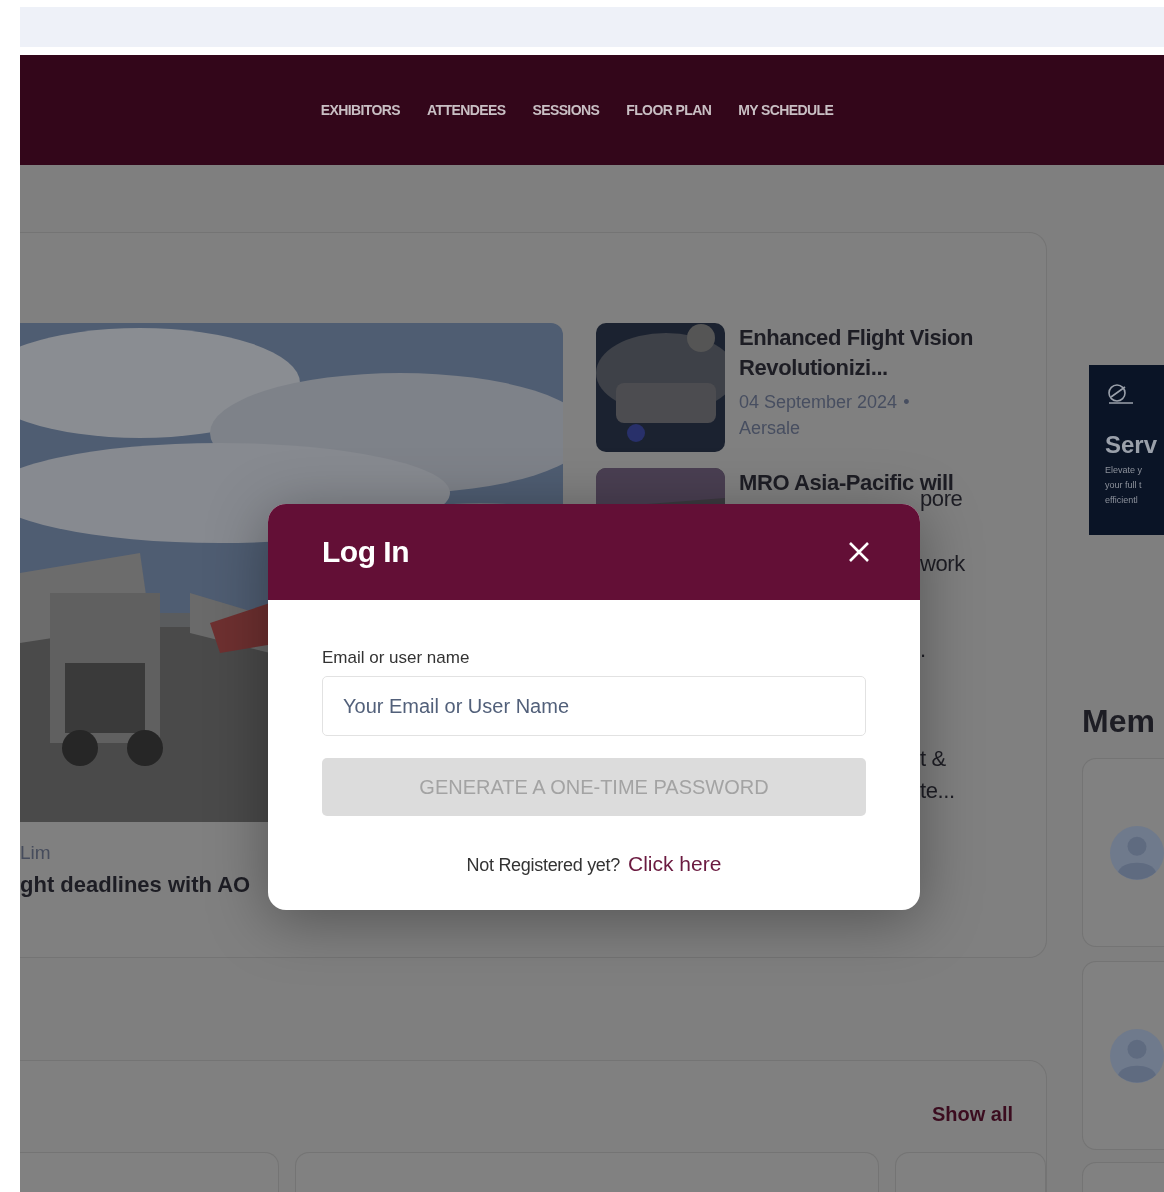 The image size is (1164, 1192). I want to click on email-field: Your Email or User Name, so click(594, 706).